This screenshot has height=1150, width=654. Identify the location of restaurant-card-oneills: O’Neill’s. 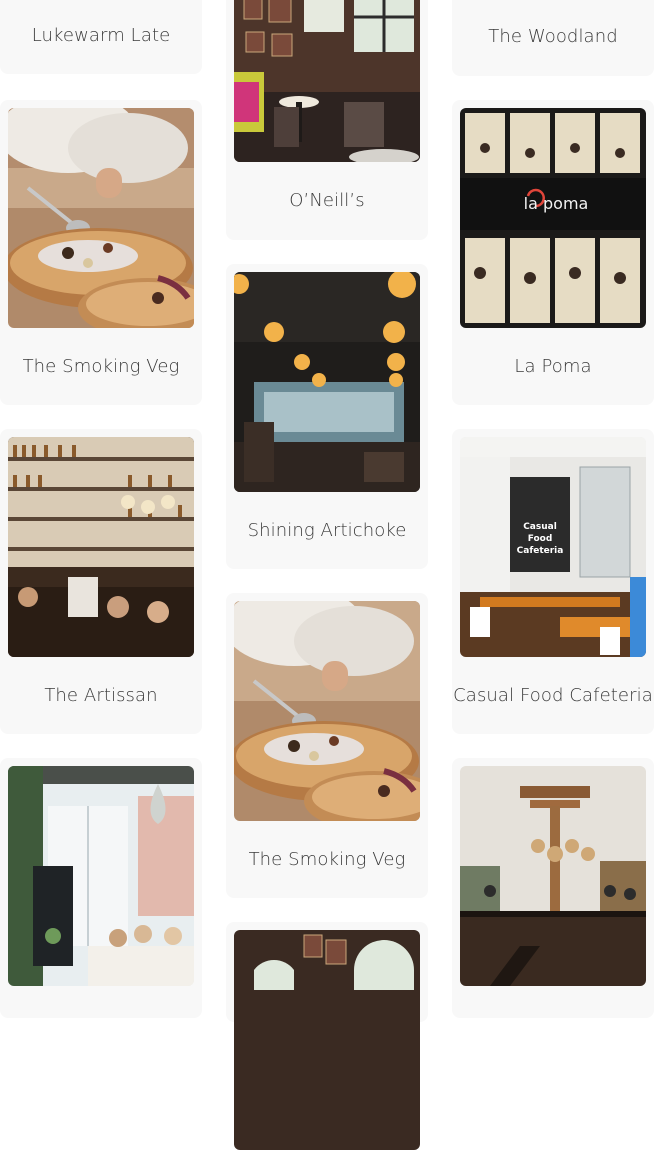
(327, 120).